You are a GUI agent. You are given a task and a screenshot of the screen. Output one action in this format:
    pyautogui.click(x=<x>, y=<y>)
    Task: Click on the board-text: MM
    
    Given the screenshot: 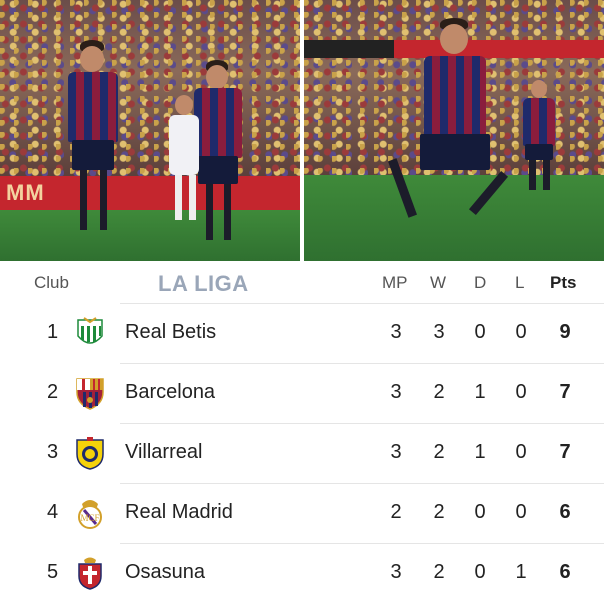 What is the action you would take?
    pyautogui.click(x=25, y=192)
    